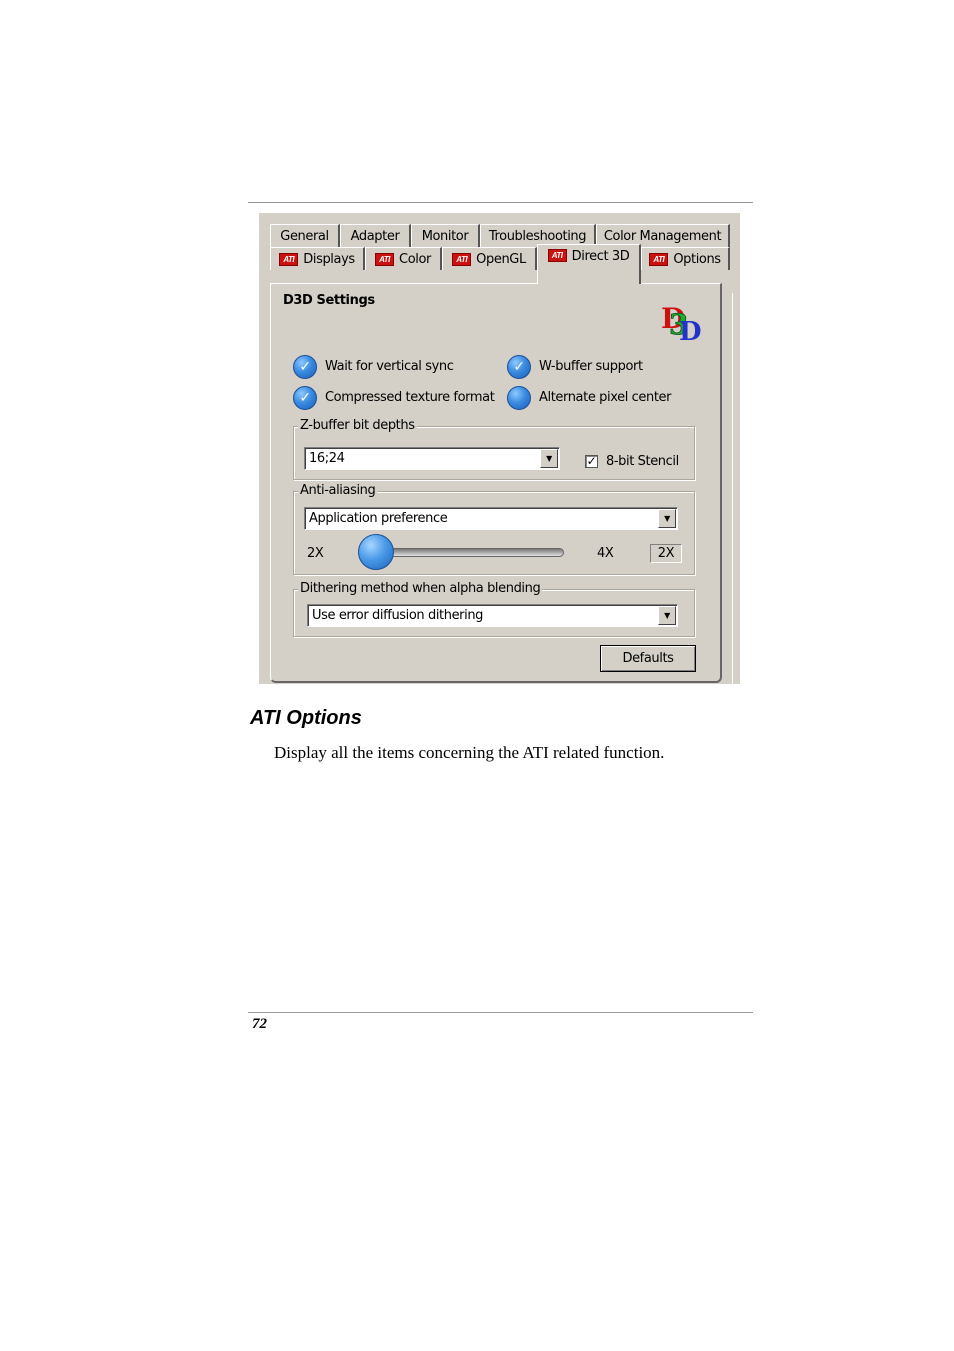  Describe the element at coordinates (378, 518) in the screenshot. I see `antialiasing-value: Application preference` at that location.